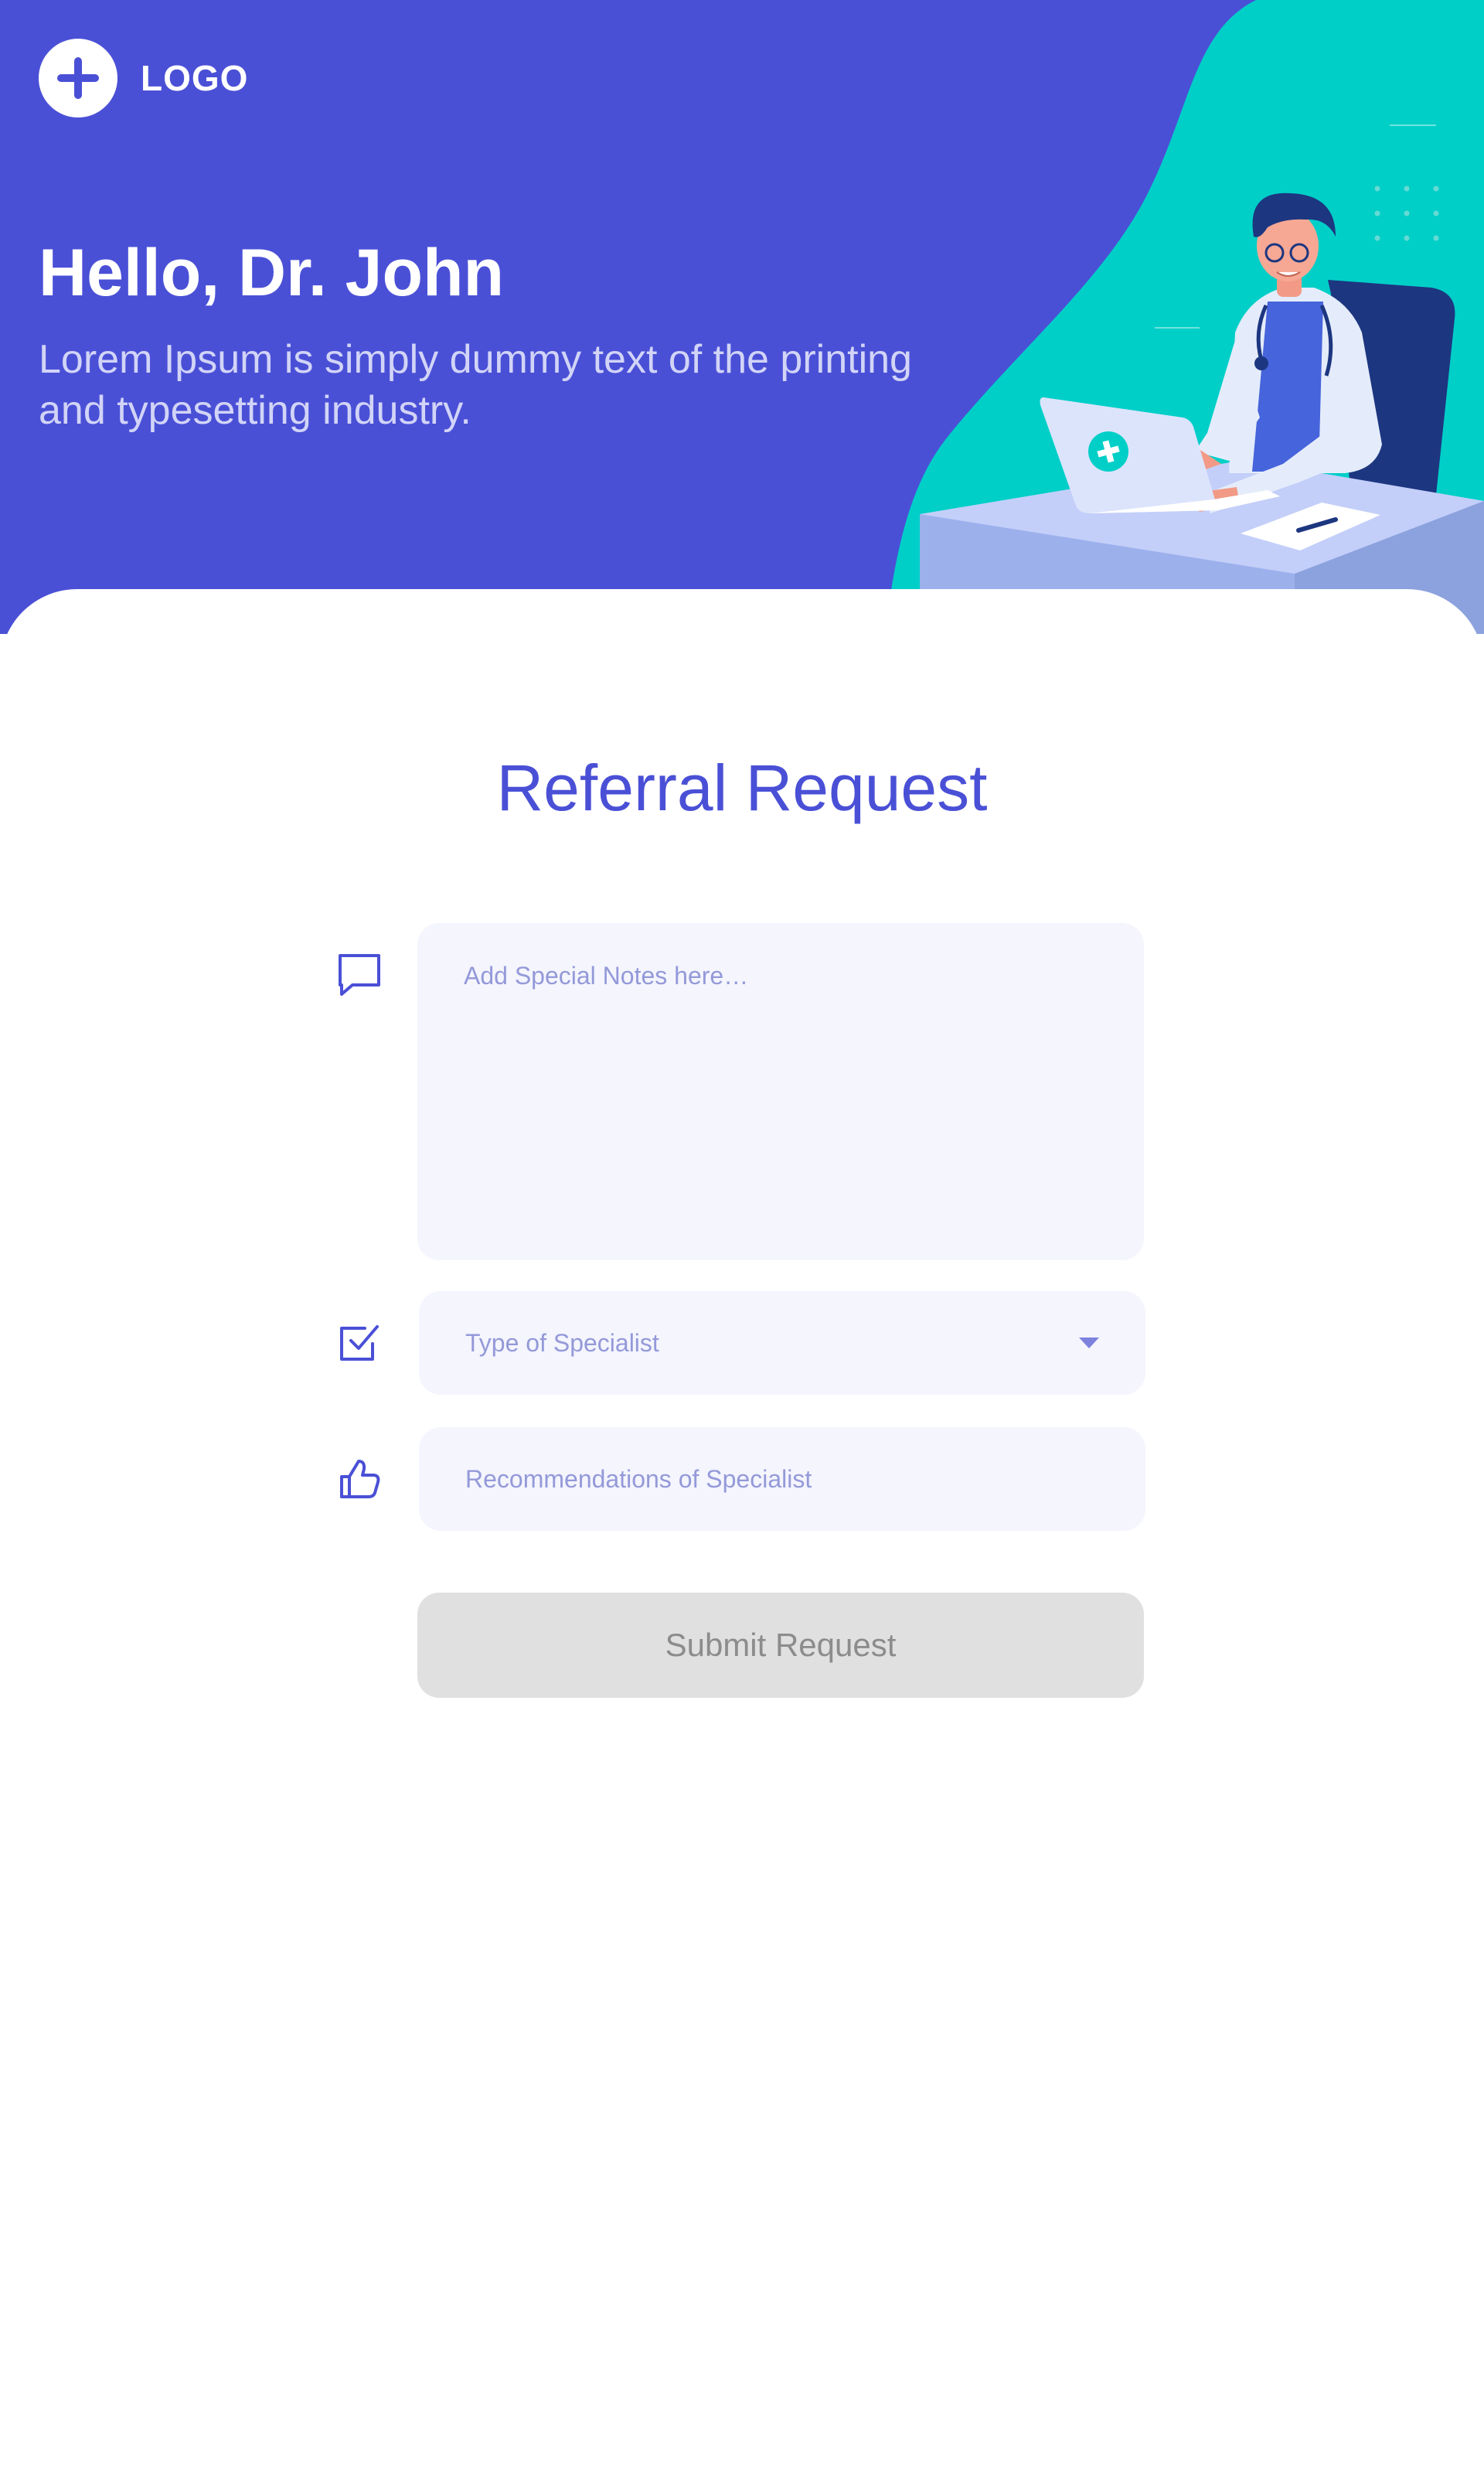  What do you see at coordinates (1089, 1343) in the screenshot?
I see `caret-down-icon` at bounding box center [1089, 1343].